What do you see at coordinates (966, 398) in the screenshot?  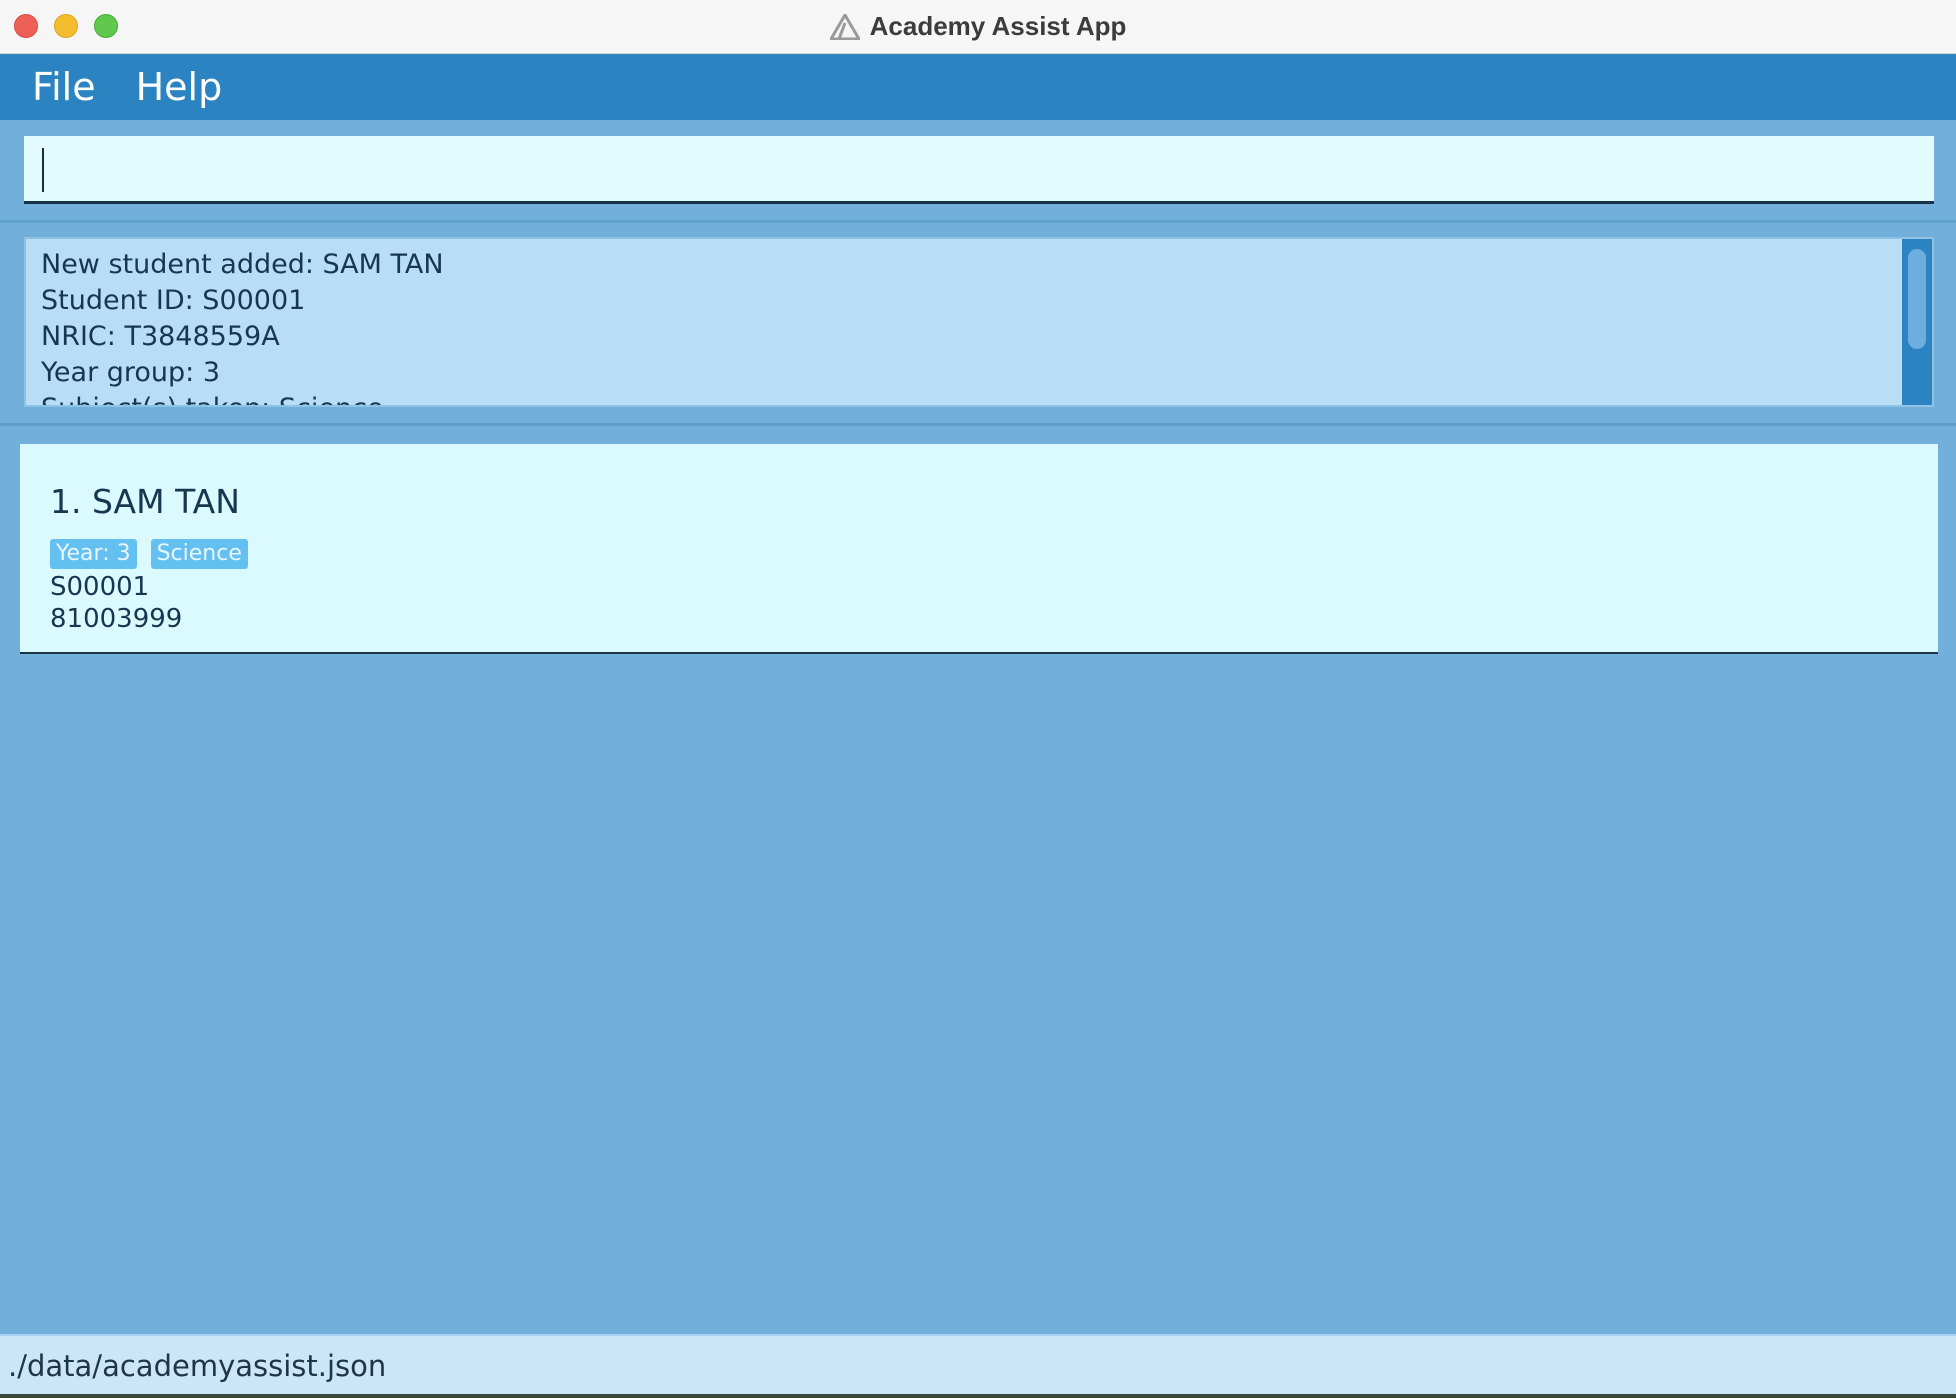 I see `result-line: Subject(s) taken: Science` at bounding box center [966, 398].